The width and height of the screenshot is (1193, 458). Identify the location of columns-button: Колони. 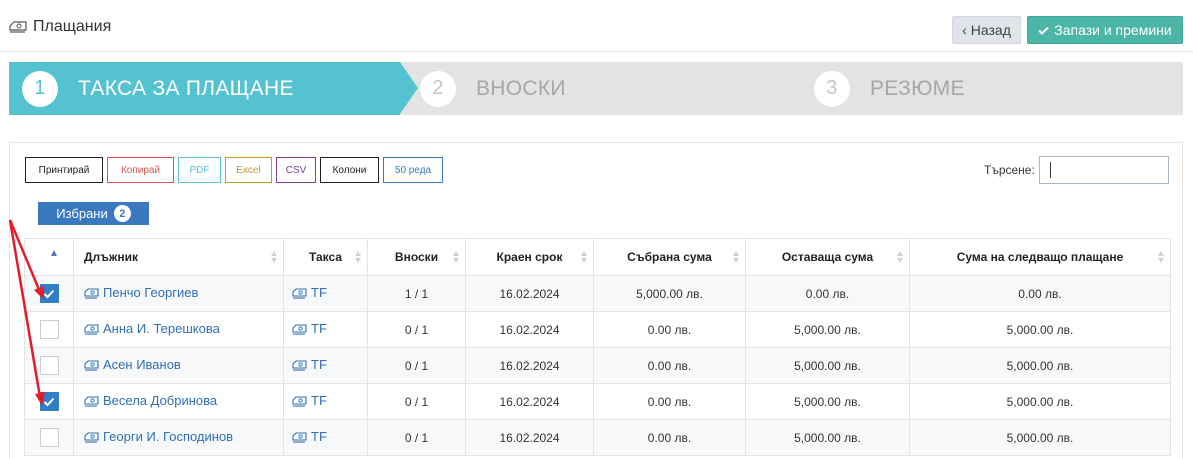
(349, 170).